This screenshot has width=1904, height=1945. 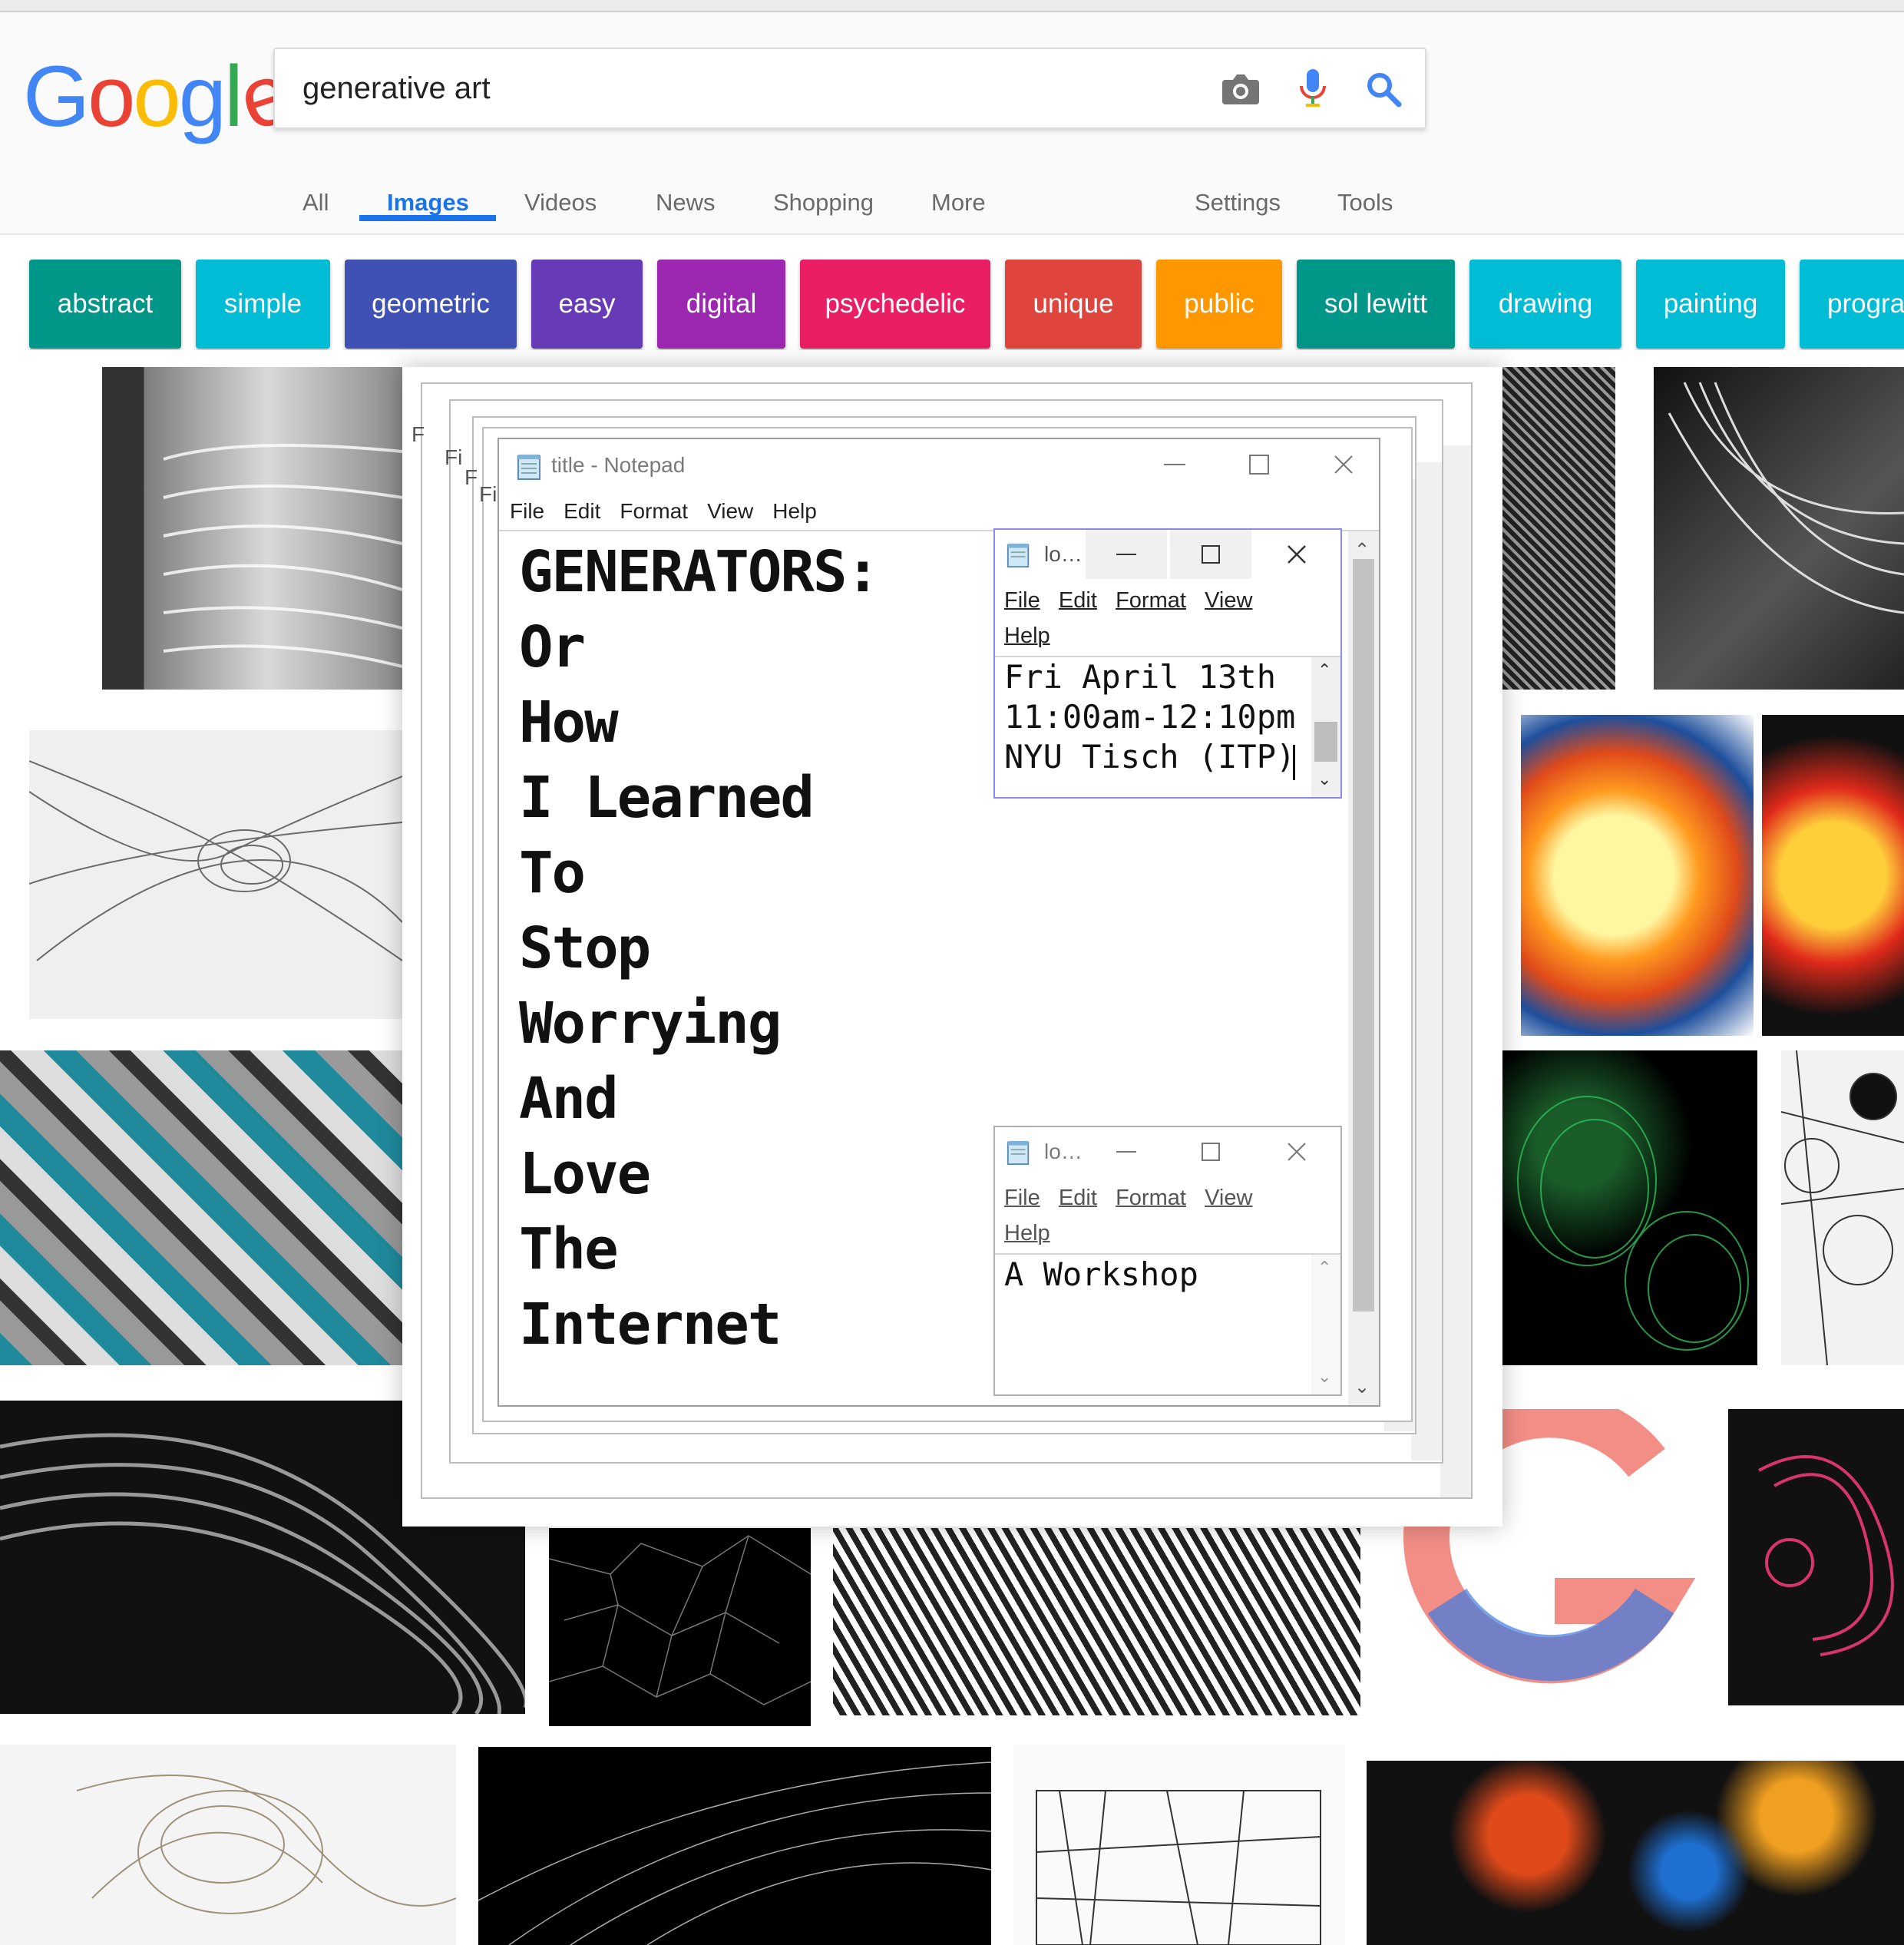 I want to click on tab-more: More, so click(x=958, y=203).